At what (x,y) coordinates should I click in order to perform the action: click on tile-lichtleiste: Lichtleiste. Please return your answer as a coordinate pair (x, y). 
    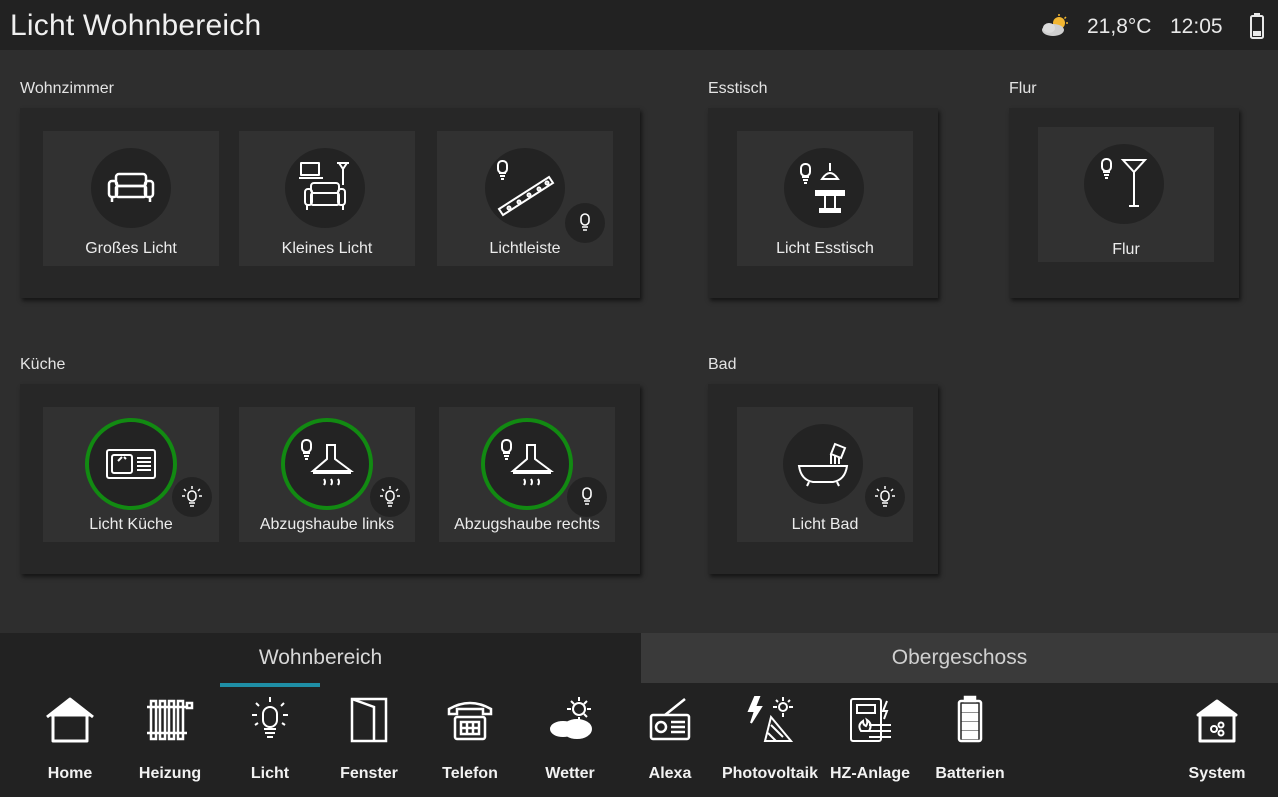
    Looking at the image, I should click on (525, 198).